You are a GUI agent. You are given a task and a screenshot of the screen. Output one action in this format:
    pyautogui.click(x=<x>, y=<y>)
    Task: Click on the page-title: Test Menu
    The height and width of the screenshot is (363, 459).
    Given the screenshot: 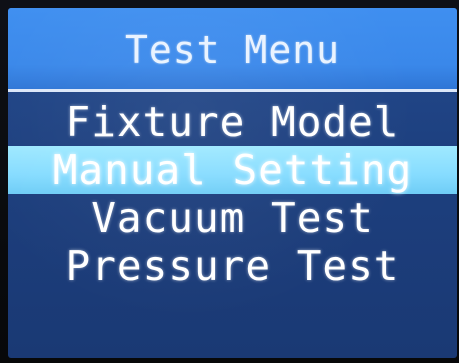 What is the action you would take?
    pyautogui.click(x=232, y=50)
    